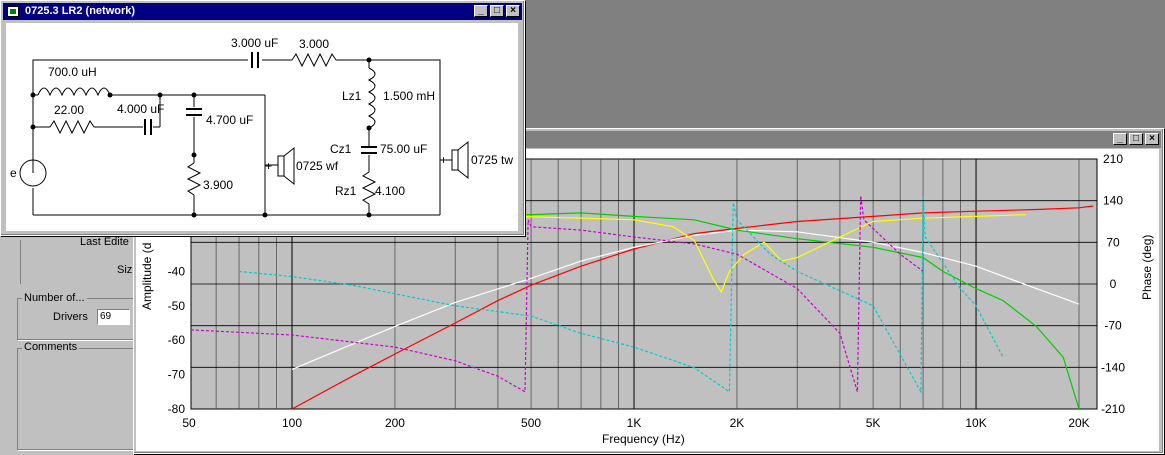 The height and width of the screenshot is (455, 1165). What do you see at coordinates (1113, 409) in the screenshot?
I see `y2-tick-label: -210` at bounding box center [1113, 409].